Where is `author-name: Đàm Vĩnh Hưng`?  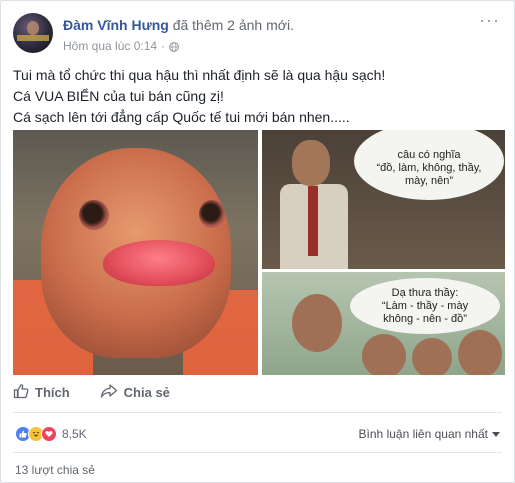 author-name: Đàm Vĩnh Hưng is located at coordinates (116, 25).